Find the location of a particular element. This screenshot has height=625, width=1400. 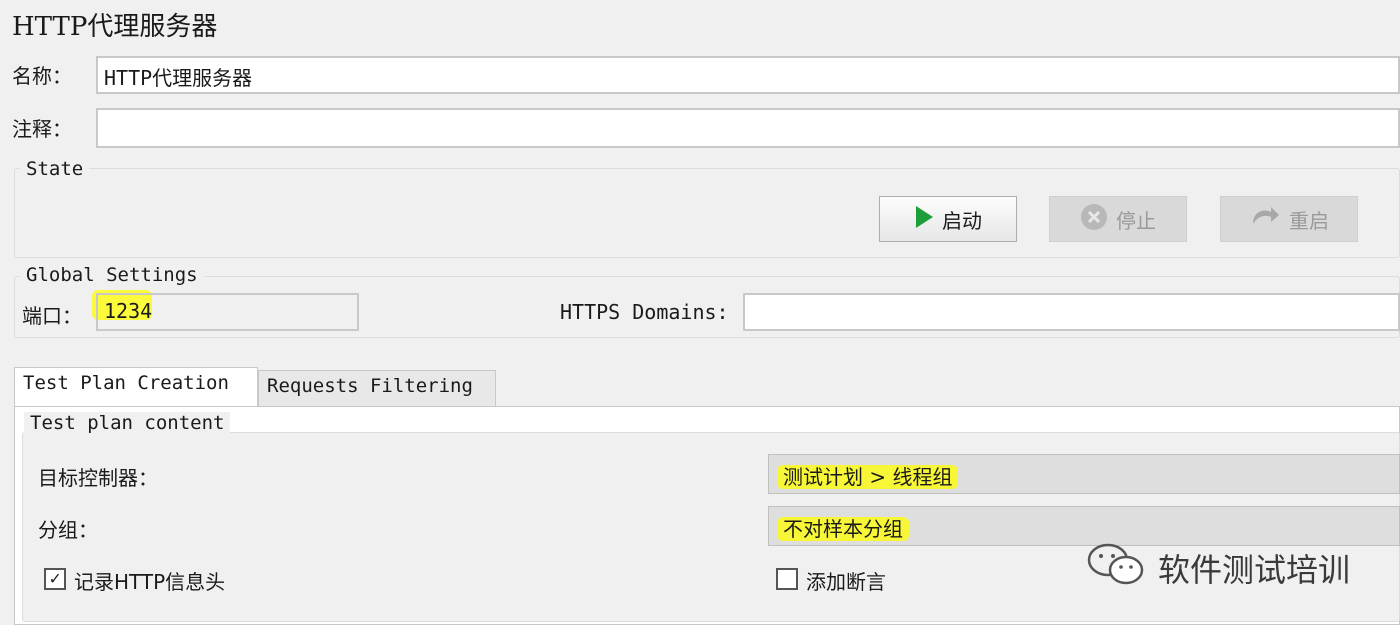

target-controller-select: 测试计划 > 线程组 is located at coordinates (1084, 474).